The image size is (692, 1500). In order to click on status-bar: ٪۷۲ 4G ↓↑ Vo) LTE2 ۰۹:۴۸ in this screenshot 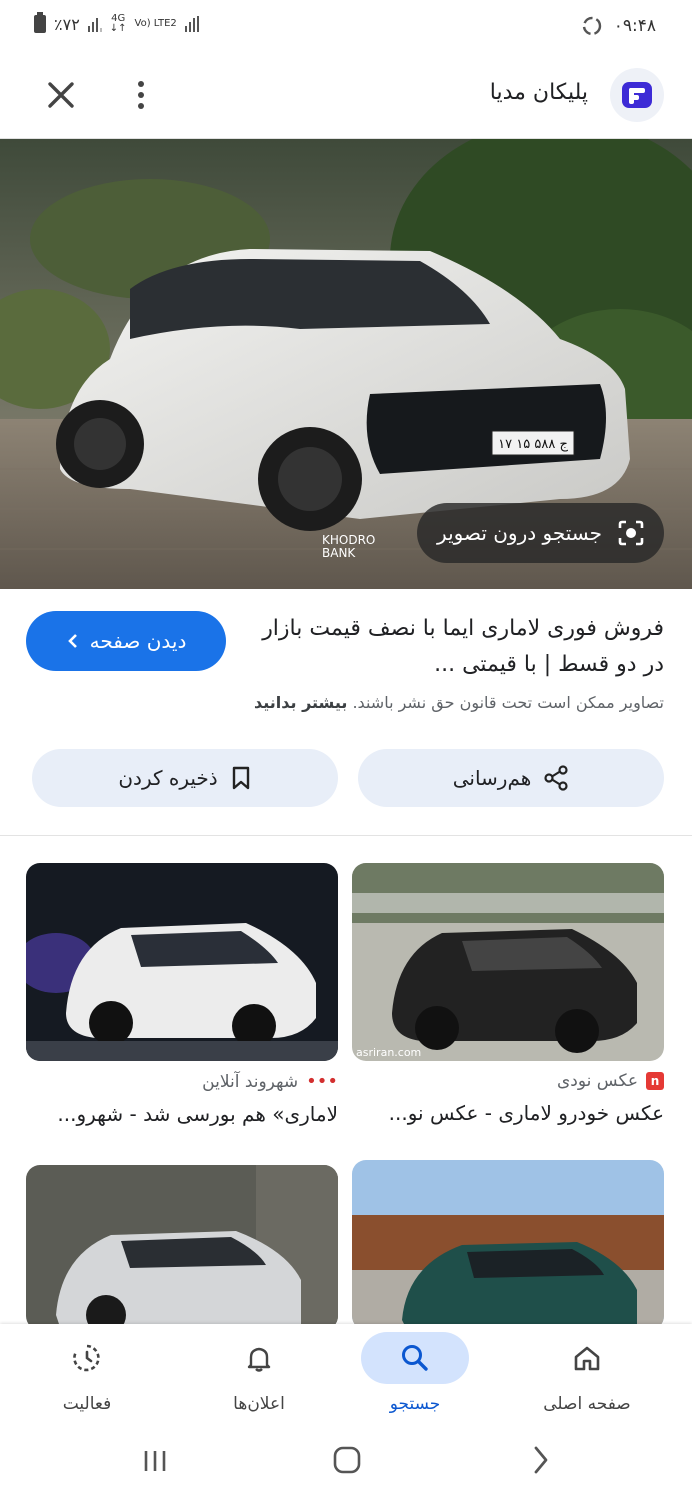, I will do `click(346, 26)`.